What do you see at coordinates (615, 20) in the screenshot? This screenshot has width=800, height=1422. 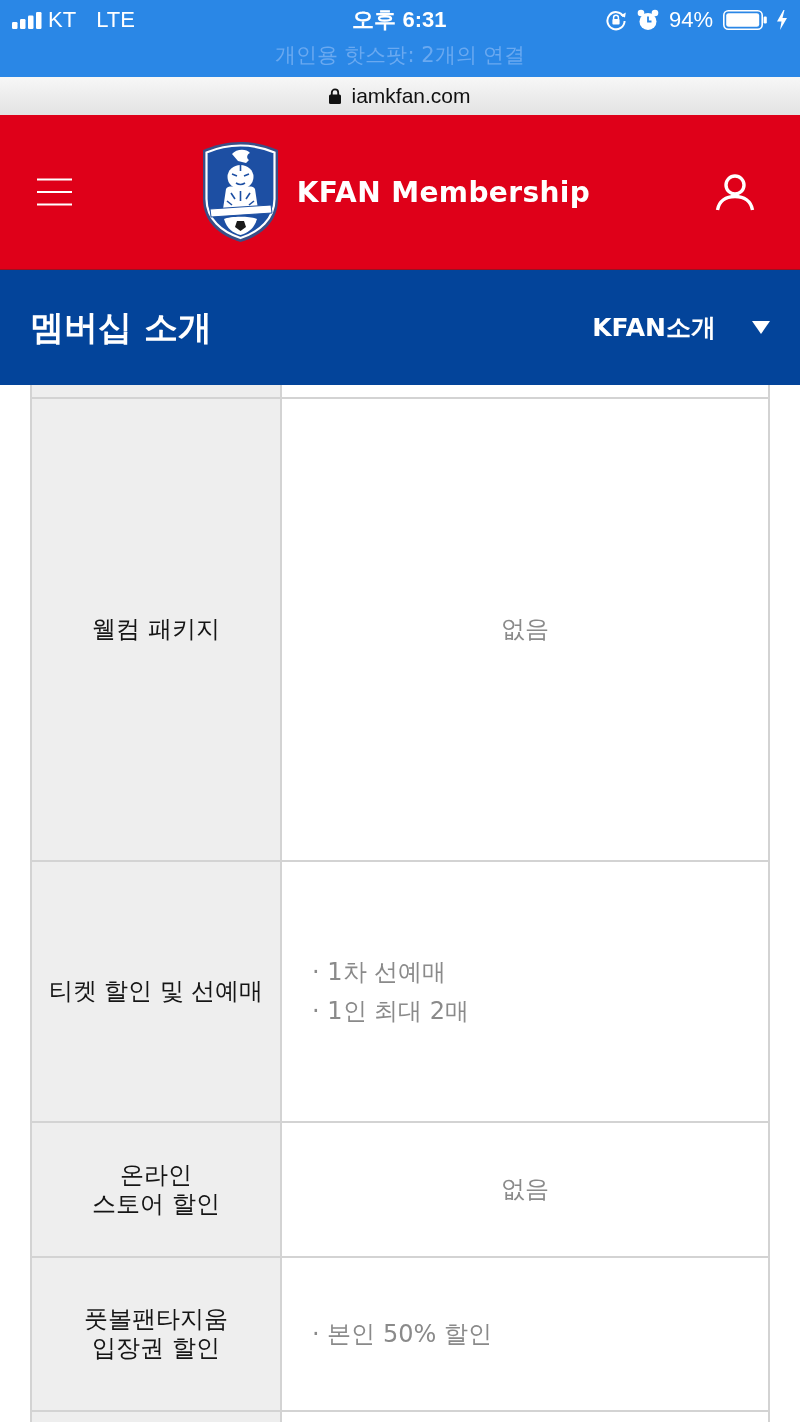 I see `rotation-lock-icon` at bounding box center [615, 20].